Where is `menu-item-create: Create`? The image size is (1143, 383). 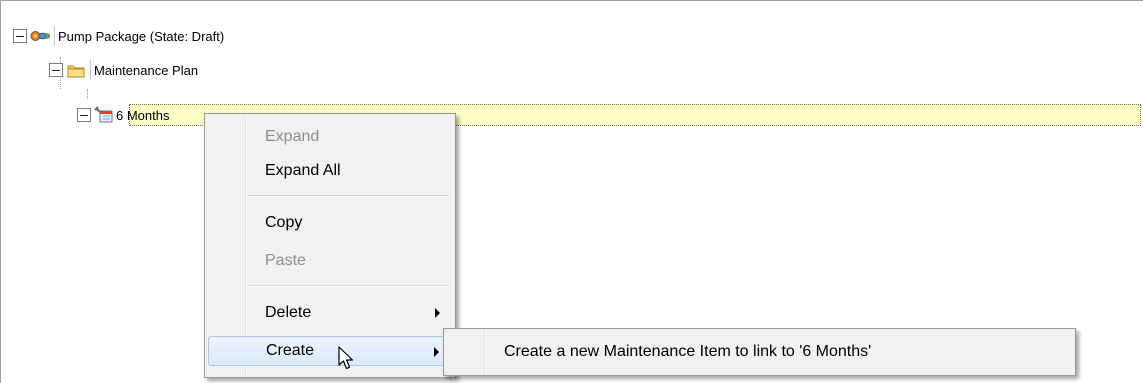 menu-item-create: Create is located at coordinates (330, 351).